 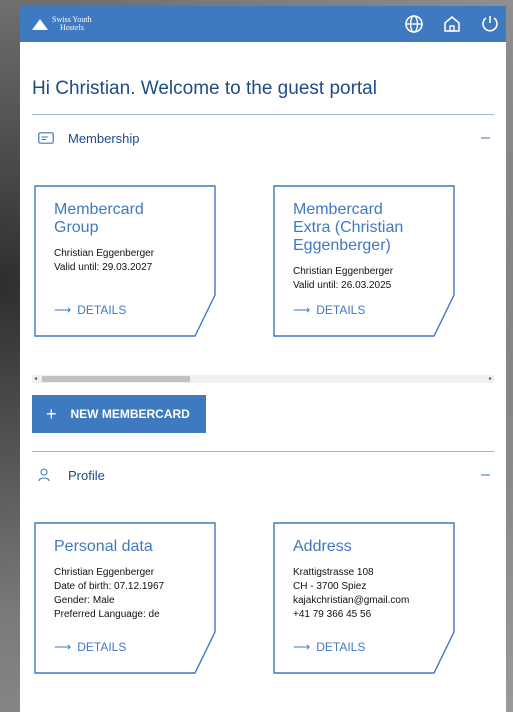 I want to click on card-validity: Valid until: 29.03.2027, so click(x=103, y=267).